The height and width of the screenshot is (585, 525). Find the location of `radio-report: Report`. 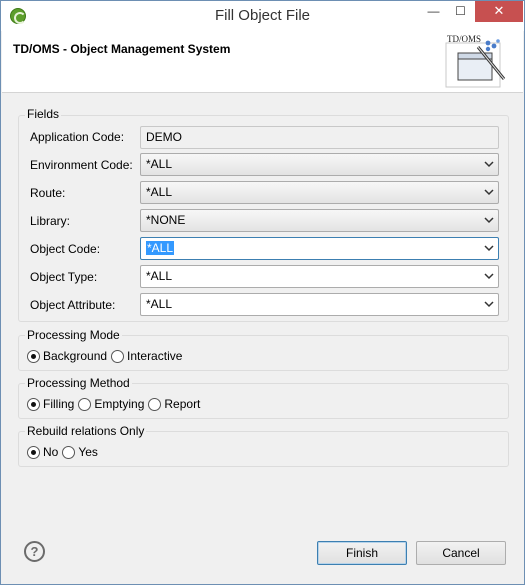

radio-report: Report is located at coordinates (174, 404).